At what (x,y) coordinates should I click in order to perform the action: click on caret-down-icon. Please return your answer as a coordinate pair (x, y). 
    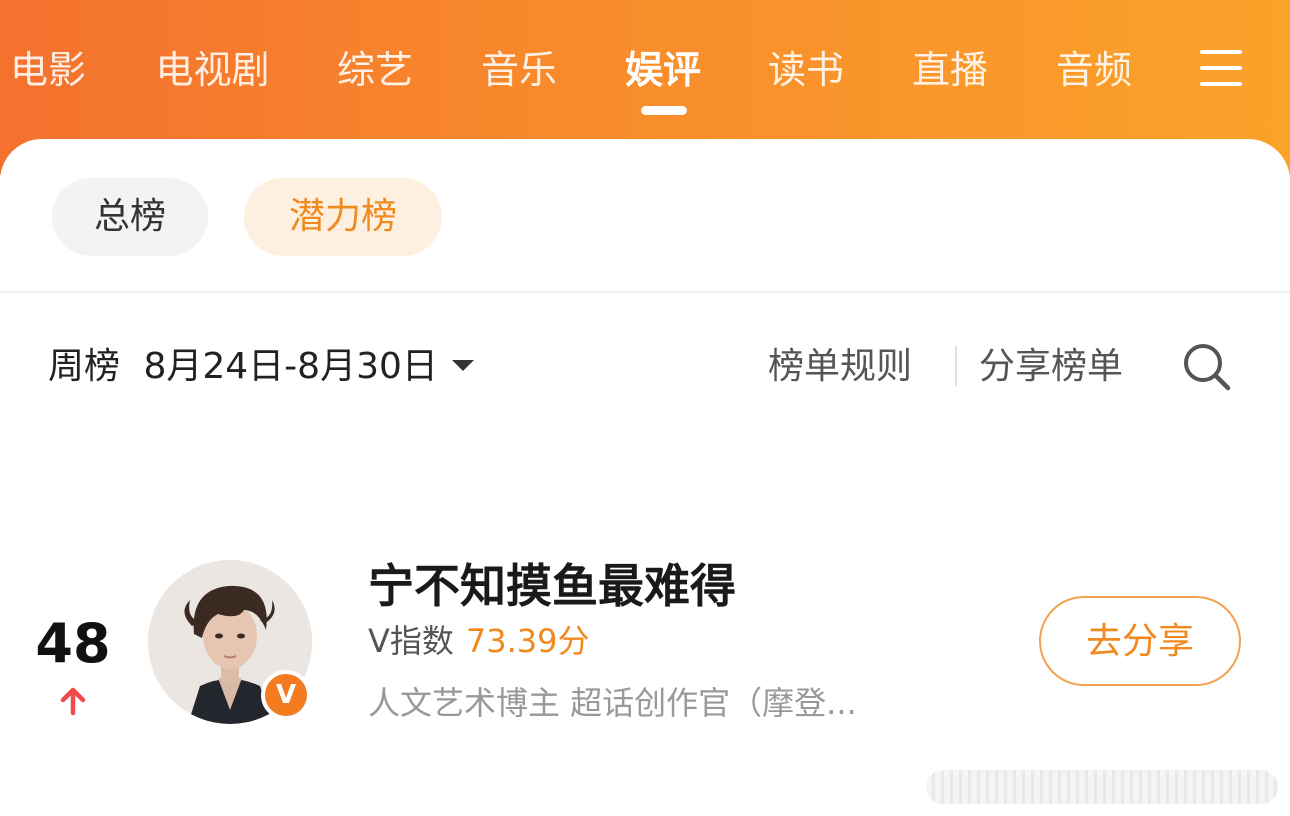
    Looking at the image, I should click on (462, 365).